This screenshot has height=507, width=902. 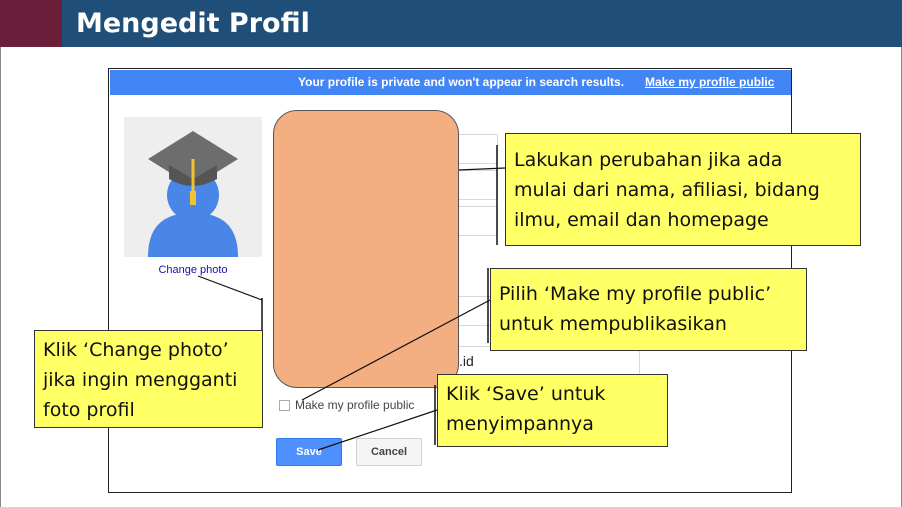 I want to click on redacted-personal-info, so click(x=366, y=249).